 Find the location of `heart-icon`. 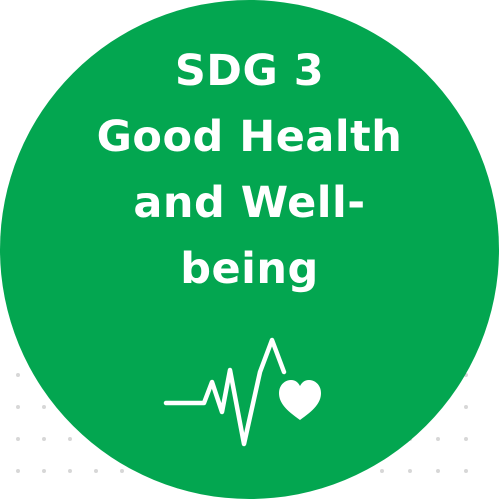

heart-icon is located at coordinates (300, 400).